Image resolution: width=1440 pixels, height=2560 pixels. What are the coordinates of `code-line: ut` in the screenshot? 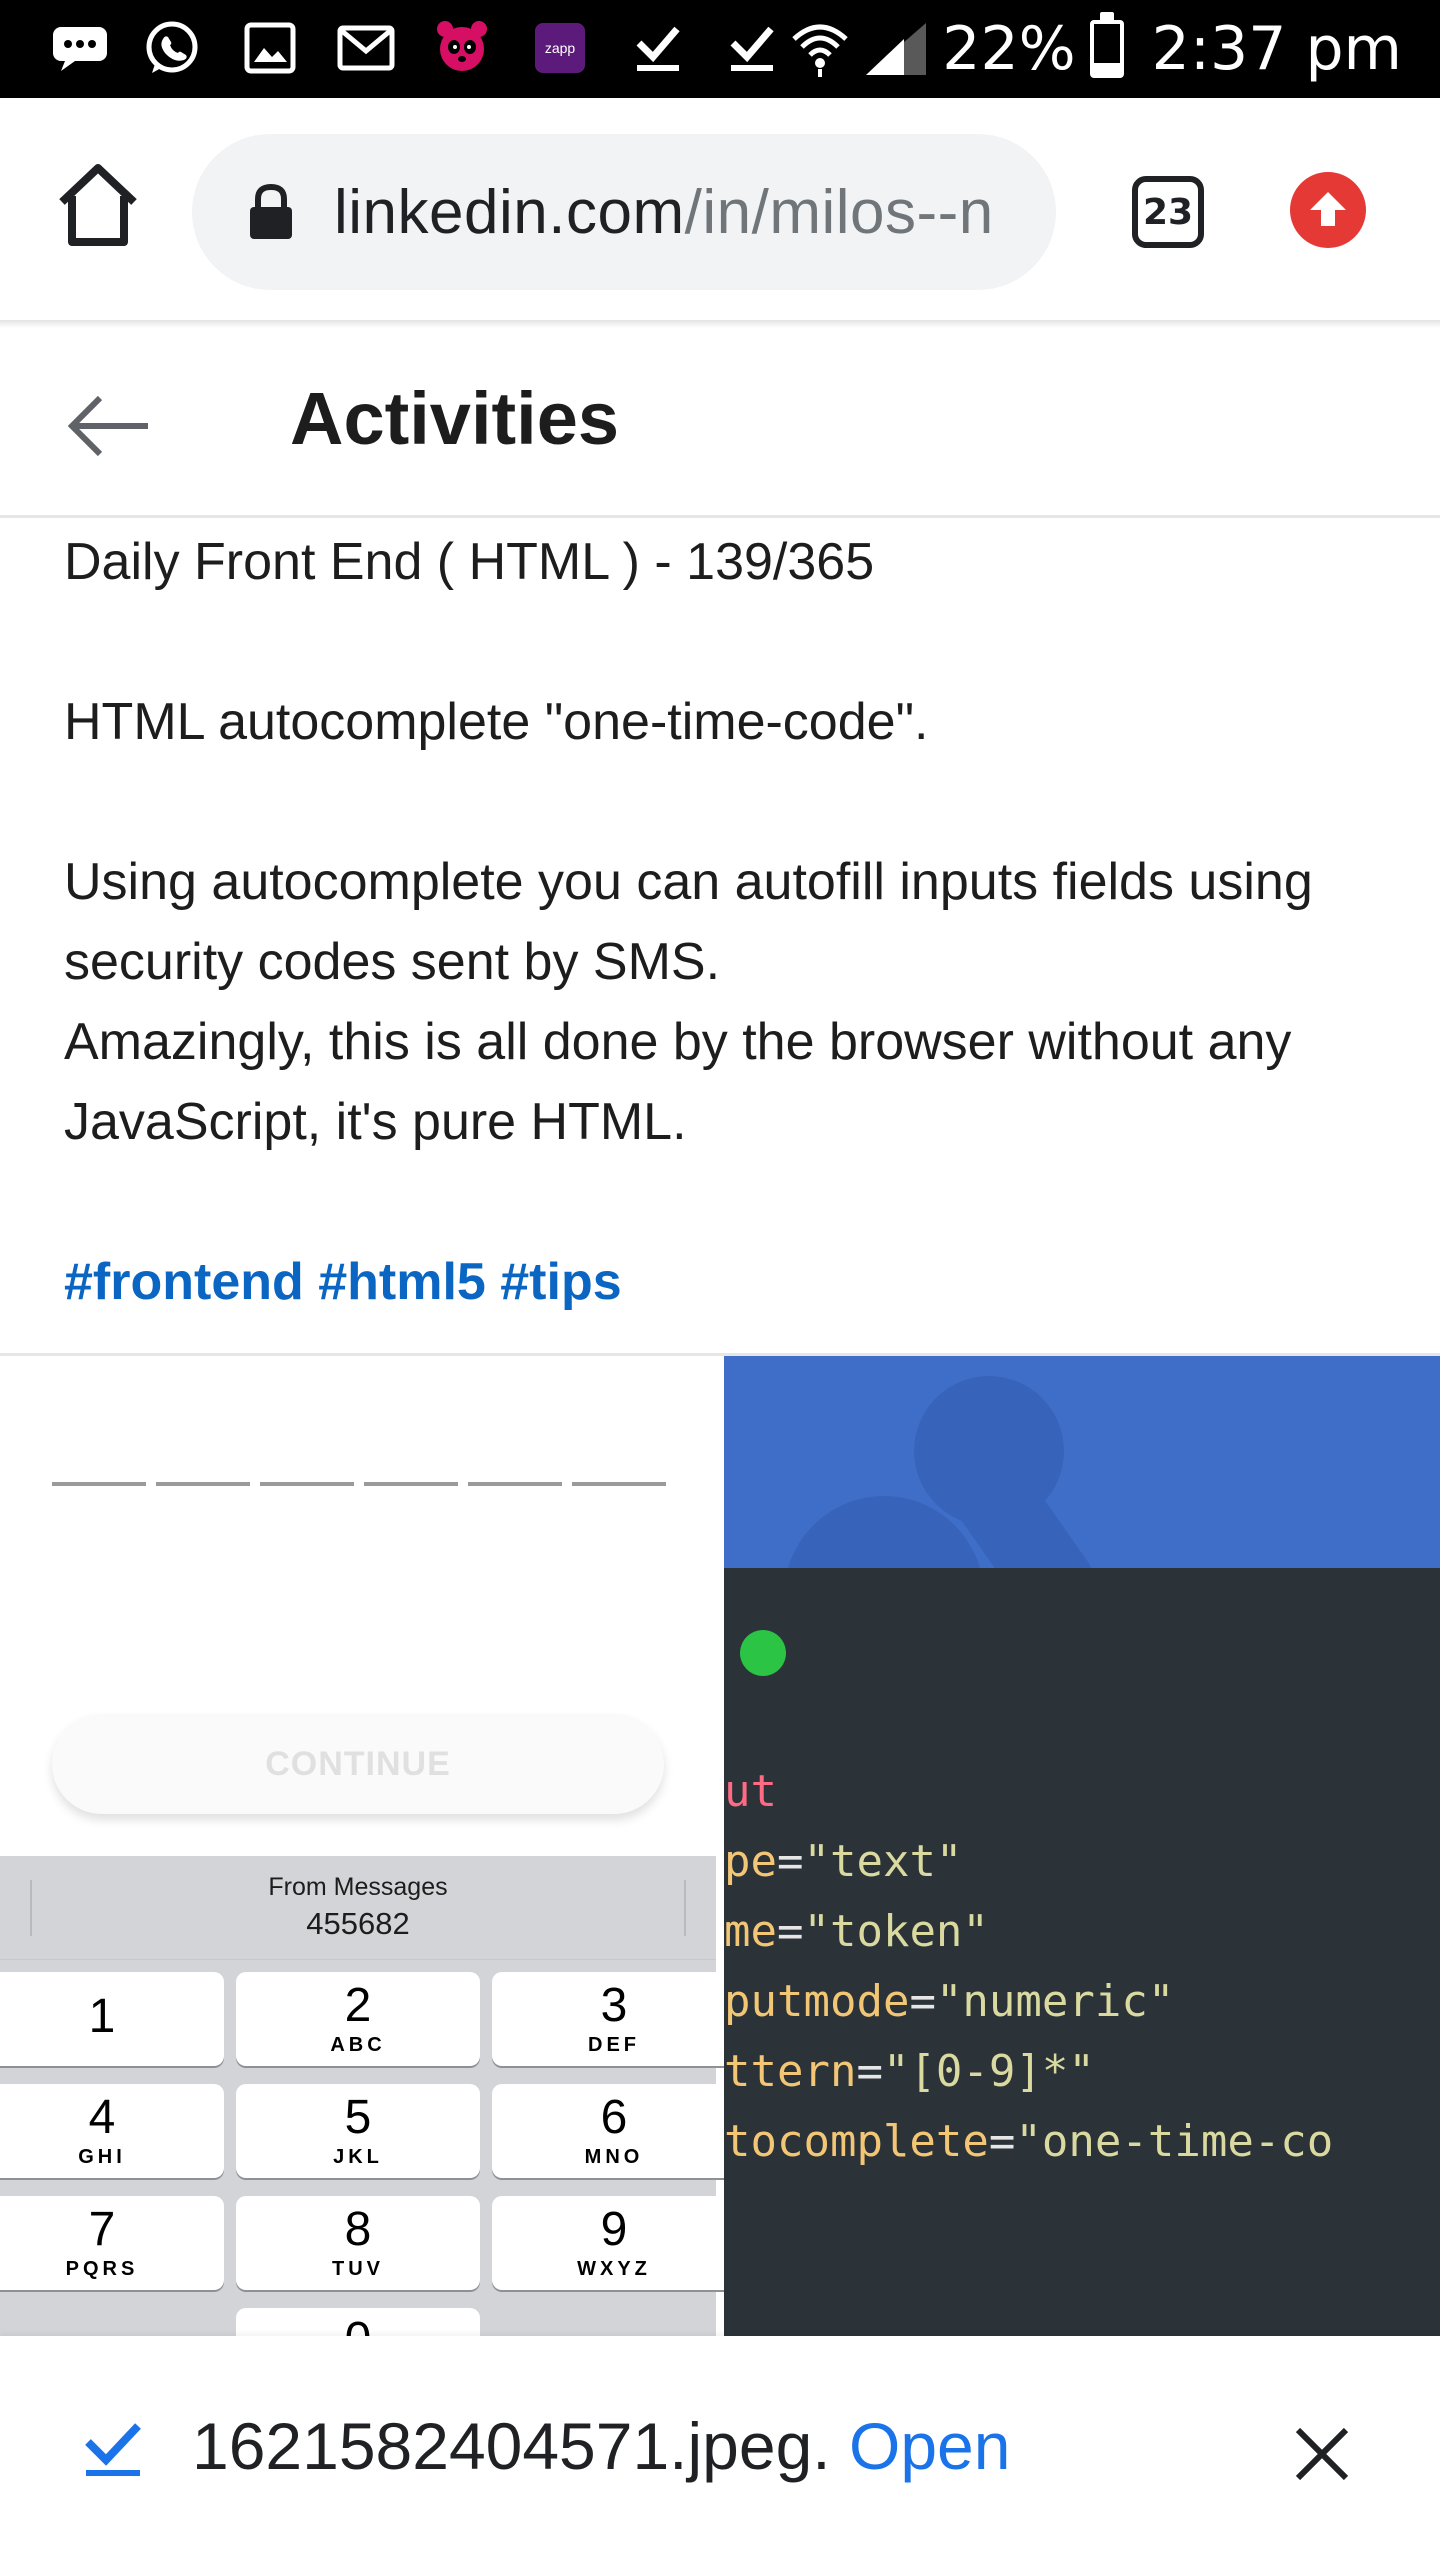 It's located at (750, 1791).